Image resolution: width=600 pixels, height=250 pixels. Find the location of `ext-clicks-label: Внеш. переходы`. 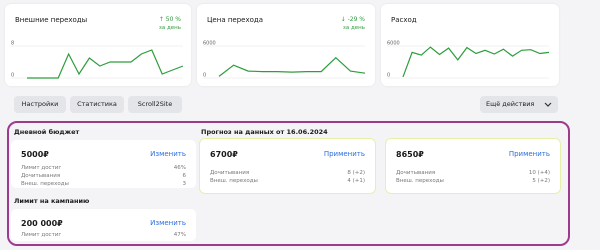

ext-clicks-label: Внеш. переходы is located at coordinates (45, 184).